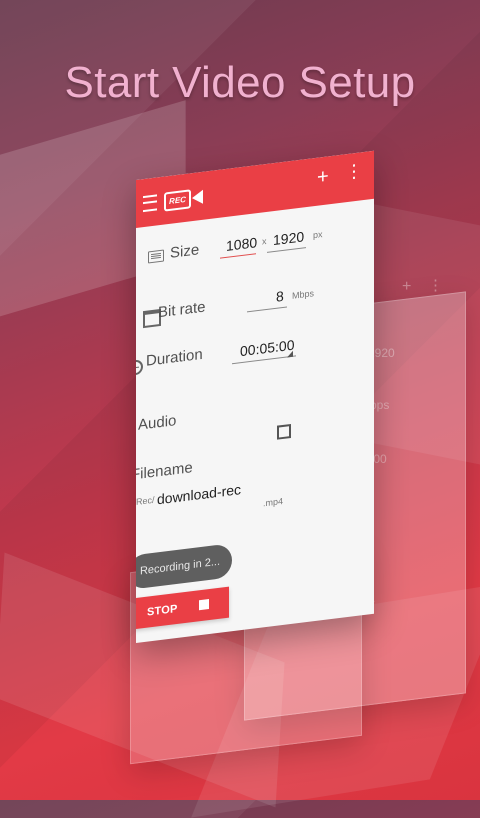 The width and height of the screenshot is (480, 818). Describe the element at coordinates (182, 310) in the screenshot. I see `bit-rate-label: Bit rate` at that location.